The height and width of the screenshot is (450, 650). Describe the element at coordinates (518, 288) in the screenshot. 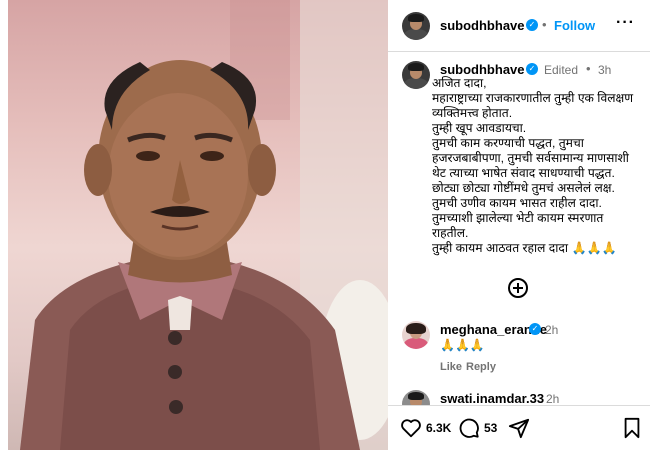

I see `plus-circle-icon` at that location.